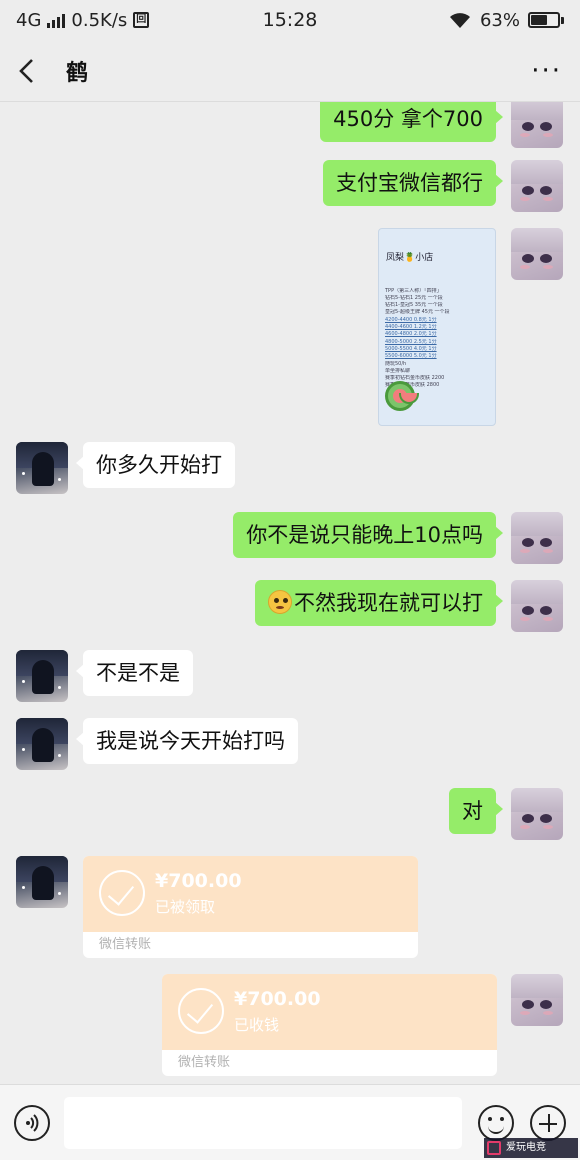 The image size is (580, 1160). Describe the element at coordinates (417, 312) in the screenshot. I see `image-line: 皇冠5-超级王牌 45元 一个段` at that location.